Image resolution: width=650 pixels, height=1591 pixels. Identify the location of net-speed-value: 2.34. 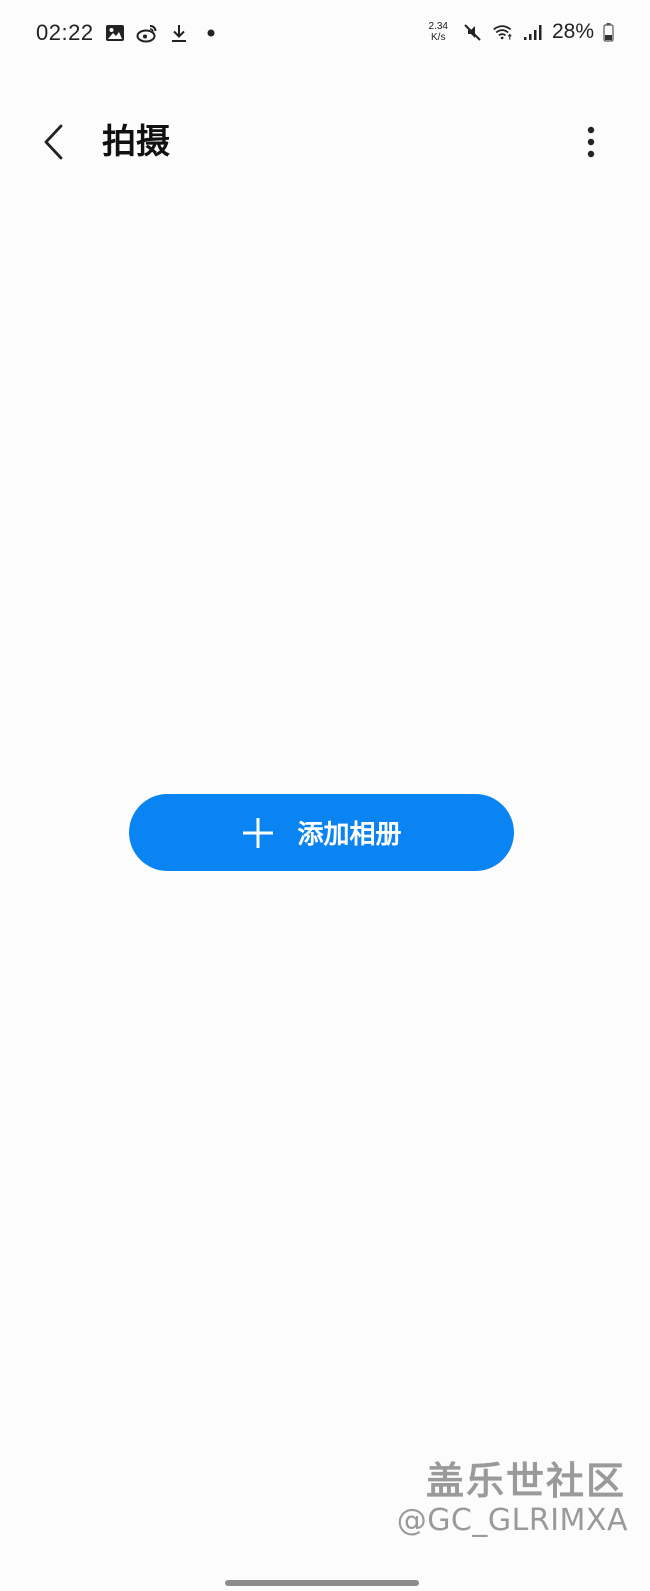
(438, 26).